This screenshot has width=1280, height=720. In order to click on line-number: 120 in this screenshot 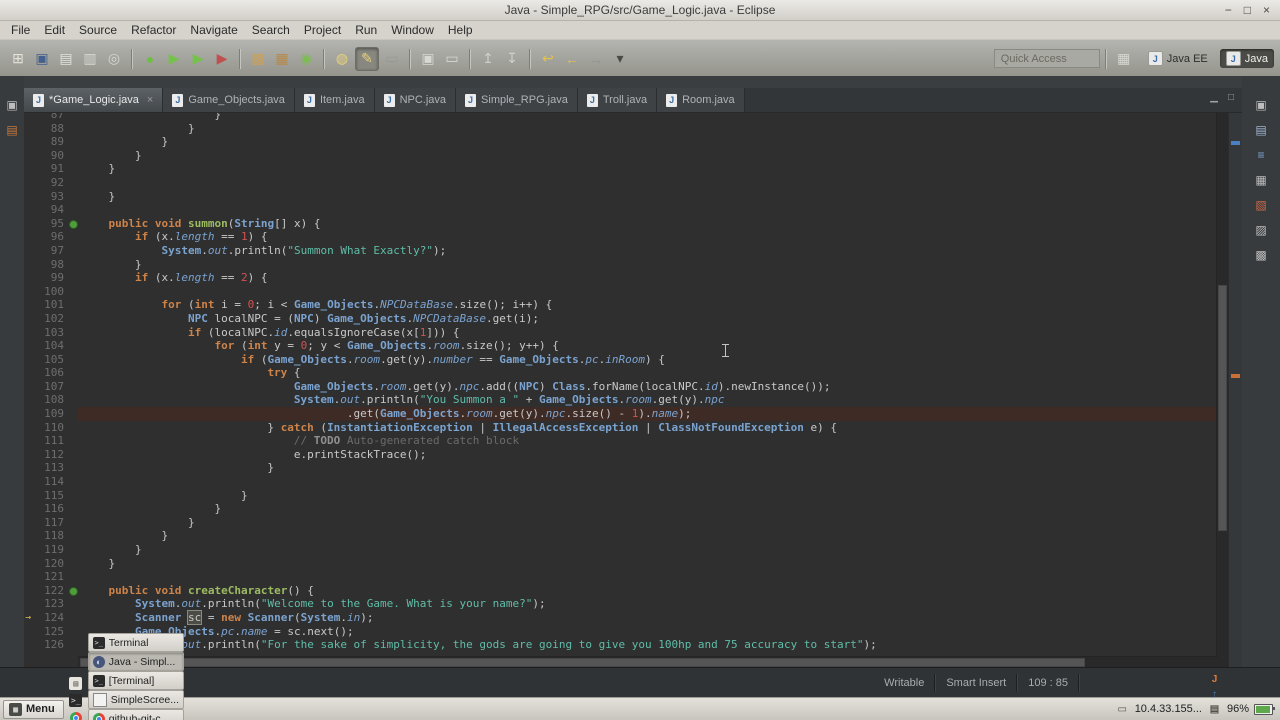, I will do `click(52, 564)`.